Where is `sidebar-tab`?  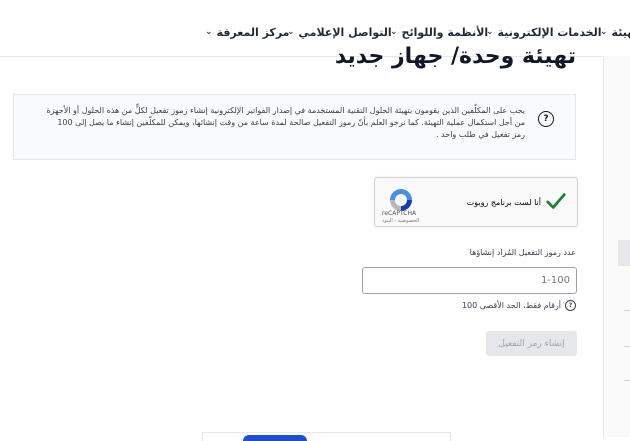
sidebar-tab is located at coordinates (624, 253).